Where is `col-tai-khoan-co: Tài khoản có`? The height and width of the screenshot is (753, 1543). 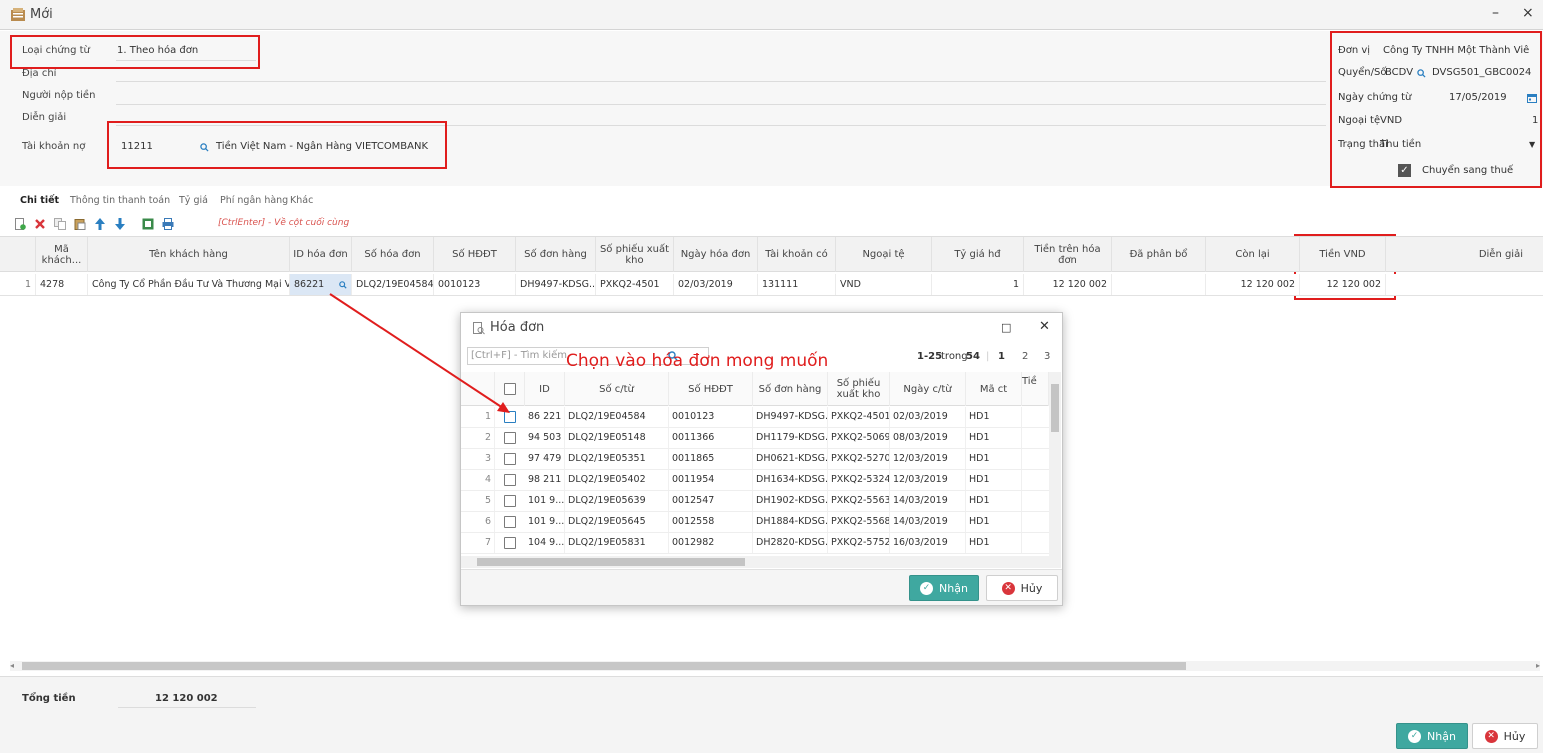 col-tai-khoan-co: Tài khoản có is located at coordinates (797, 254).